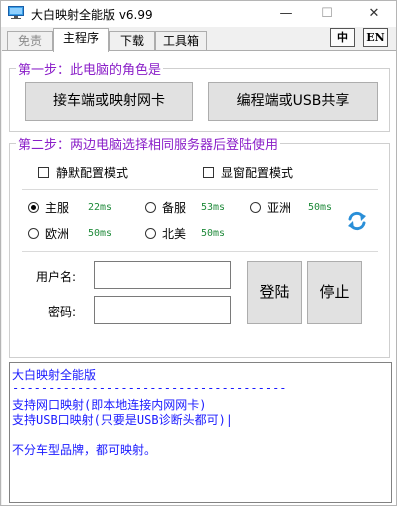  Describe the element at coordinates (257, 173) in the screenshot. I see `window-mode-label: 显窗配置模式` at that location.